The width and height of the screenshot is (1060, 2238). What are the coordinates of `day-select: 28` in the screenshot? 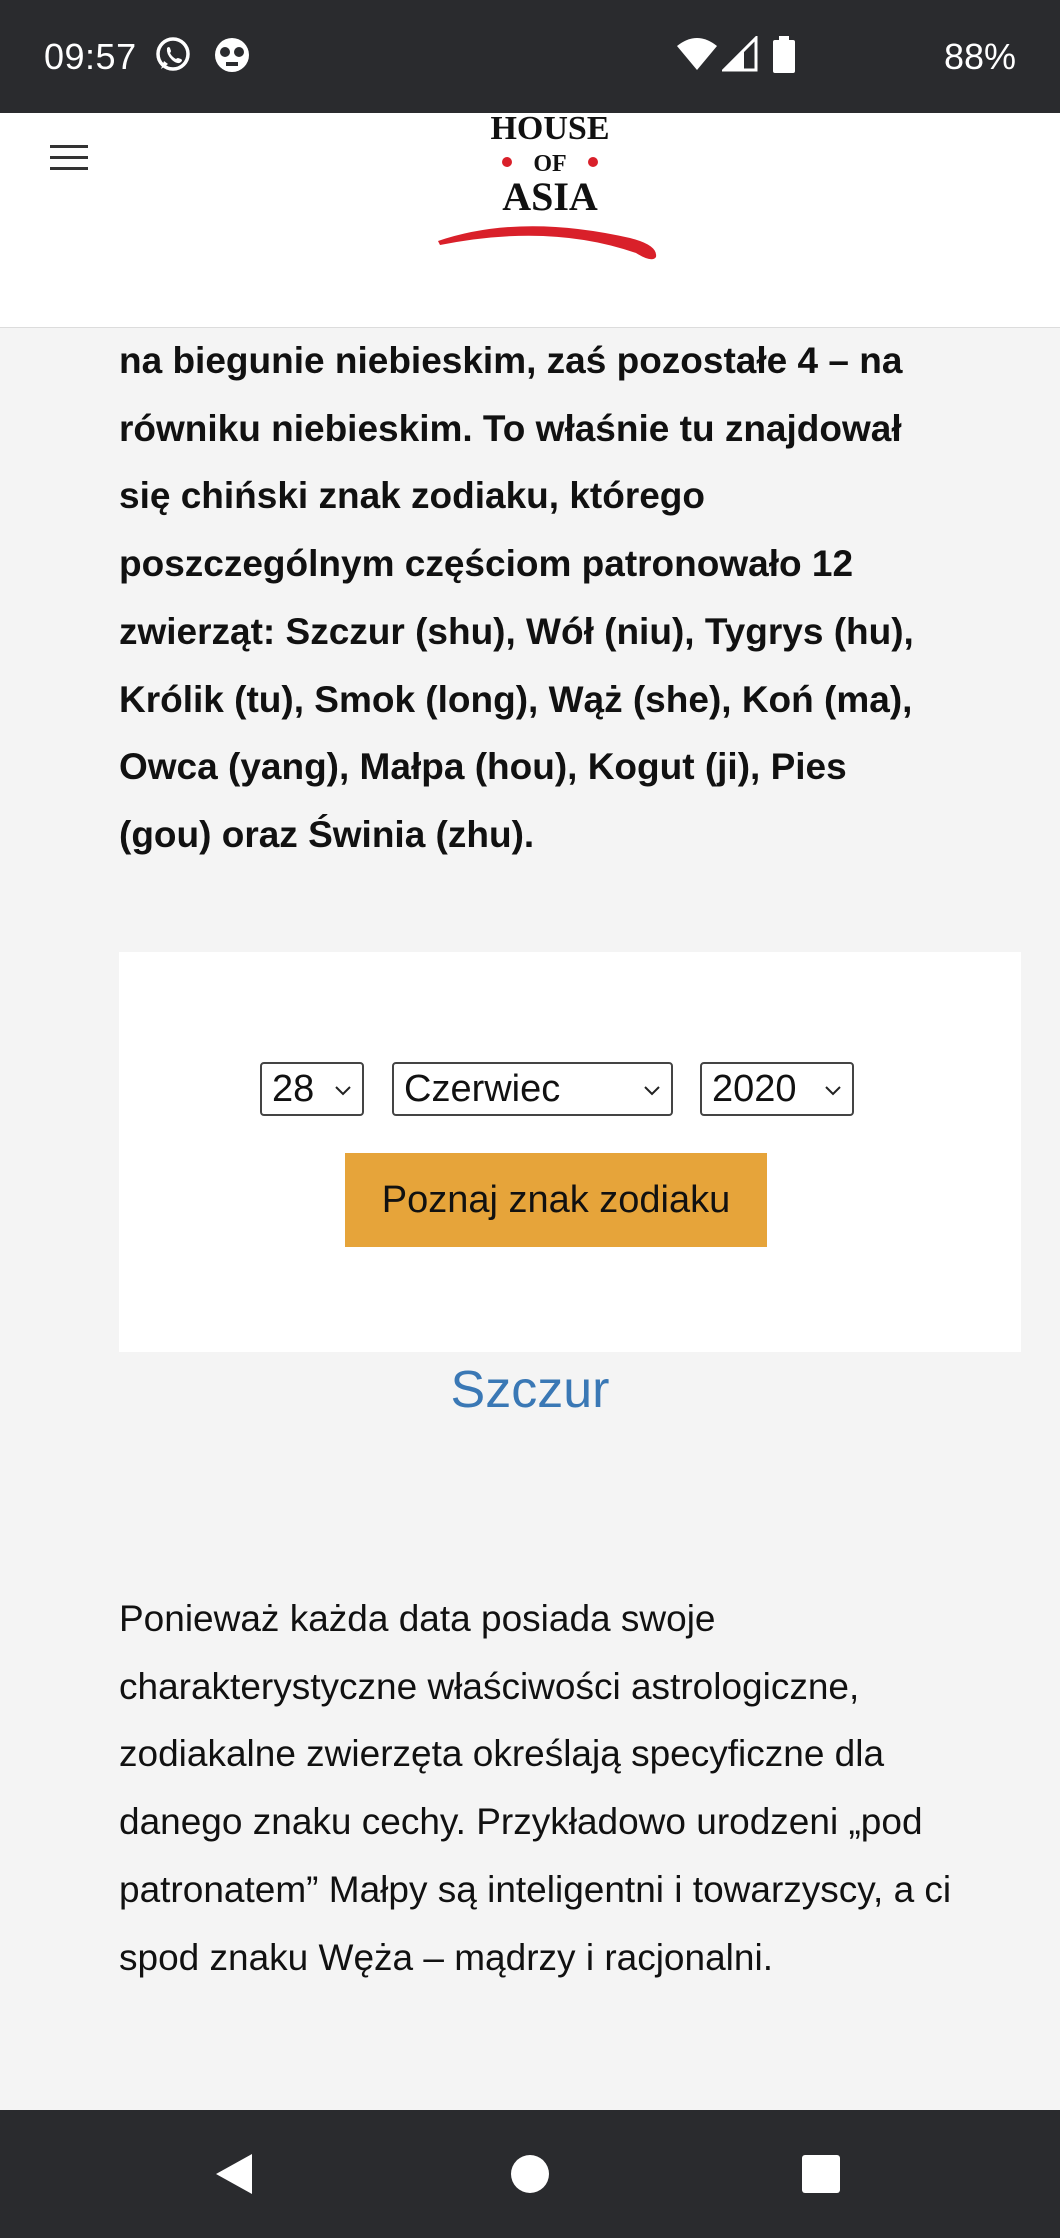 It's located at (312, 1089).